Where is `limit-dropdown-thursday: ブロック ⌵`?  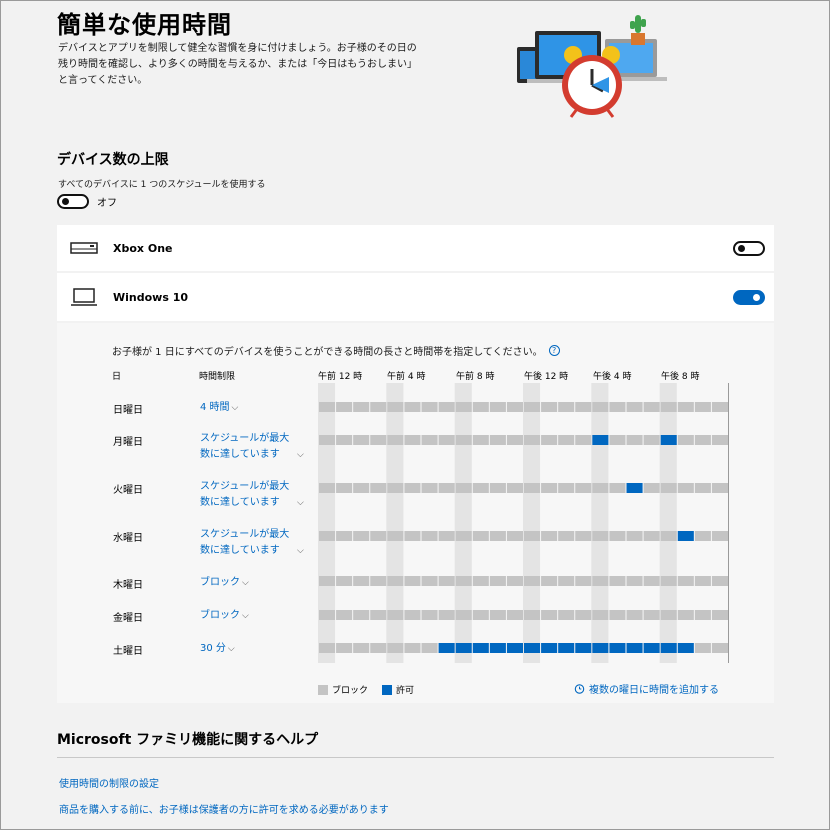
limit-dropdown-thursday: ブロック ⌵ is located at coordinates (224, 583).